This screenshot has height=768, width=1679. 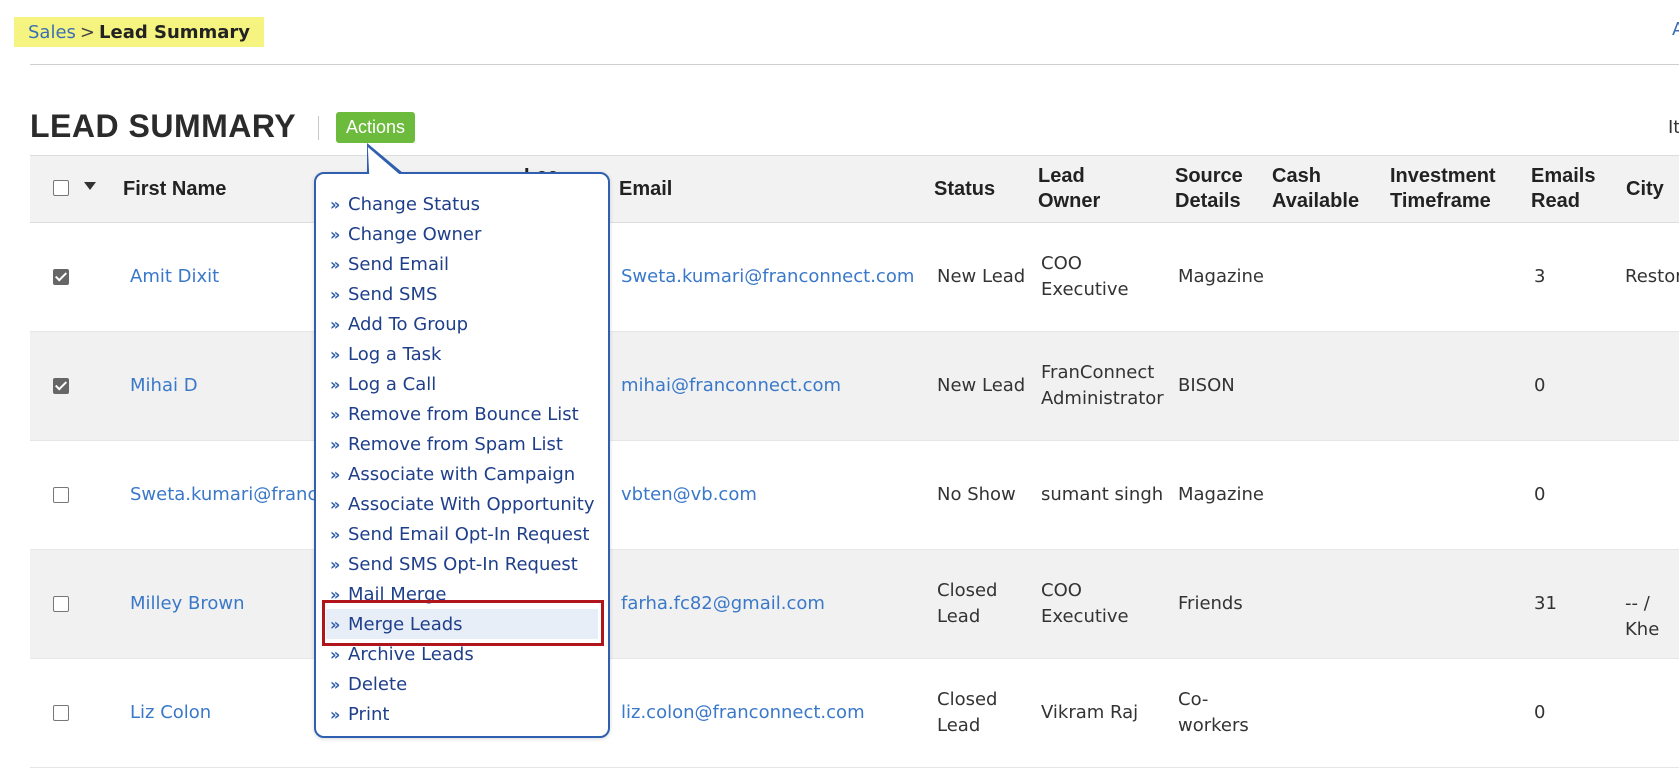 I want to click on menu-item-label: Mail Merge, so click(x=397, y=594).